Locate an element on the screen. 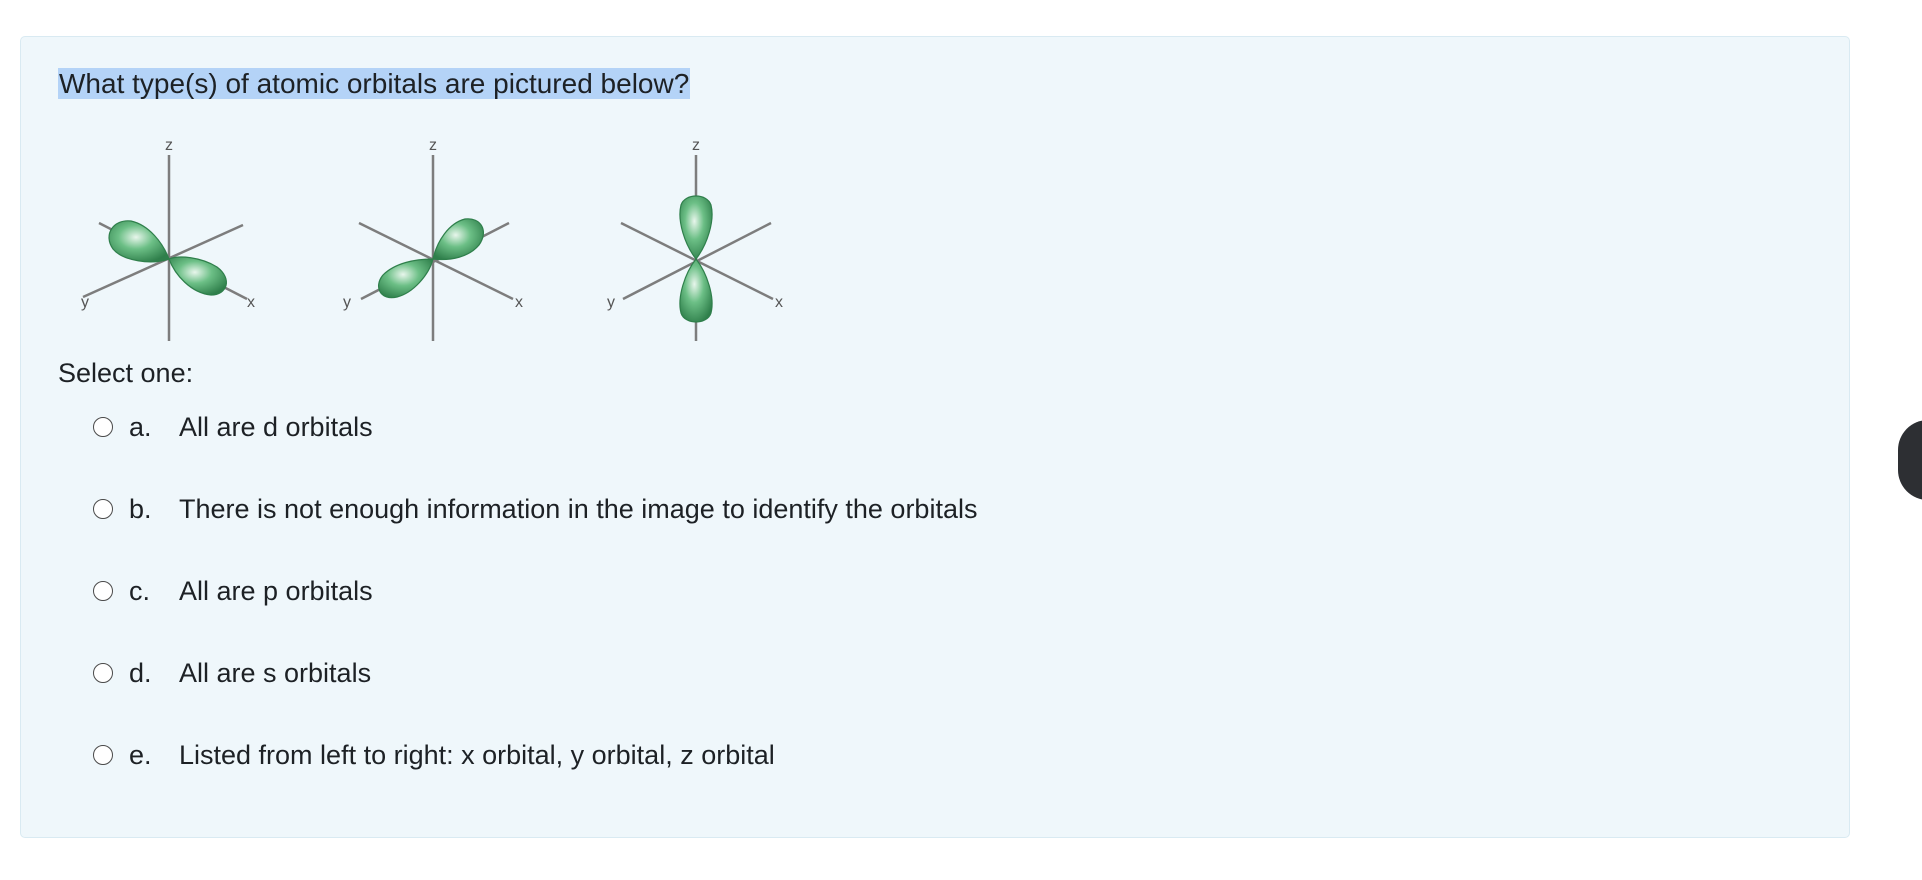 The height and width of the screenshot is (880, 1922). option-label: All are d orbitals is located at coordinates (276, 426).